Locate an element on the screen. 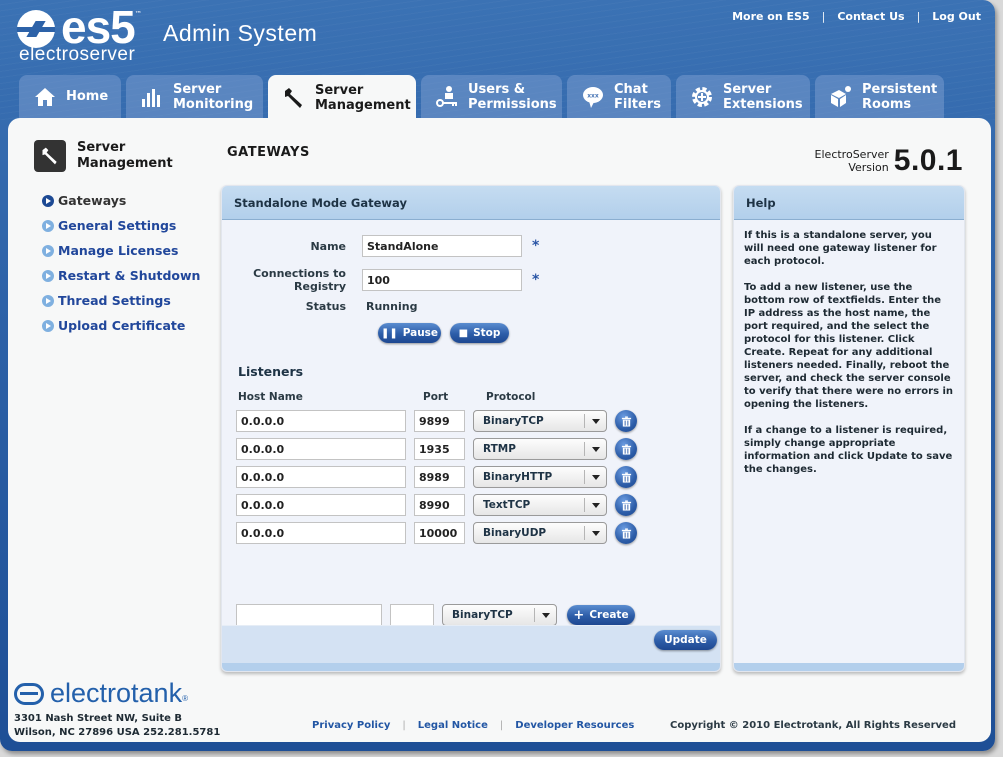 The image size is (1003, 757). name-row: Name * is located at coordinates (380, 246).